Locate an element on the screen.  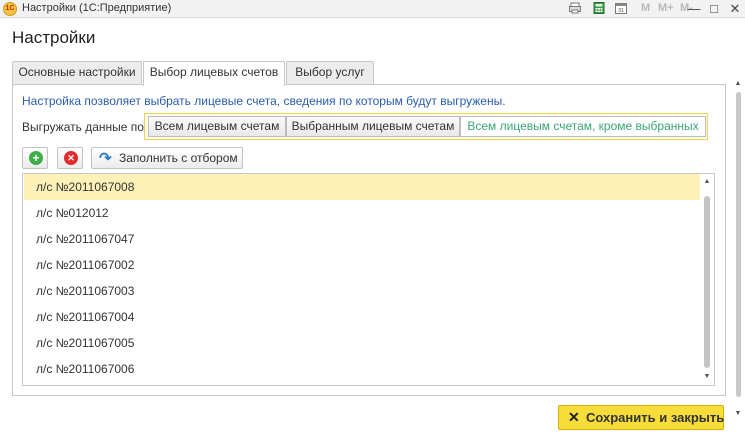
fill-with-filter-label: Заполнить с отбором is located at coordinates (178, 158).